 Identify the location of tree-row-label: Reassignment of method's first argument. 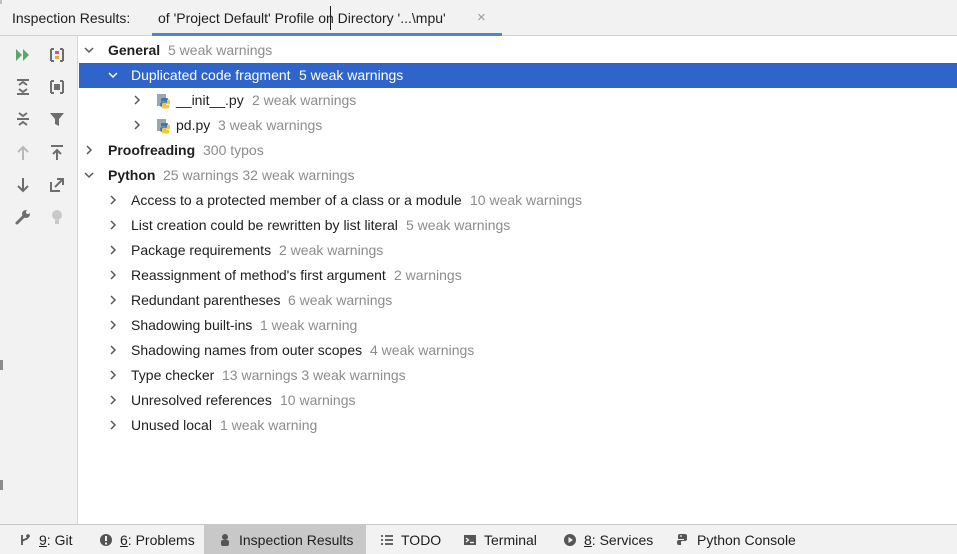
(258, 275).